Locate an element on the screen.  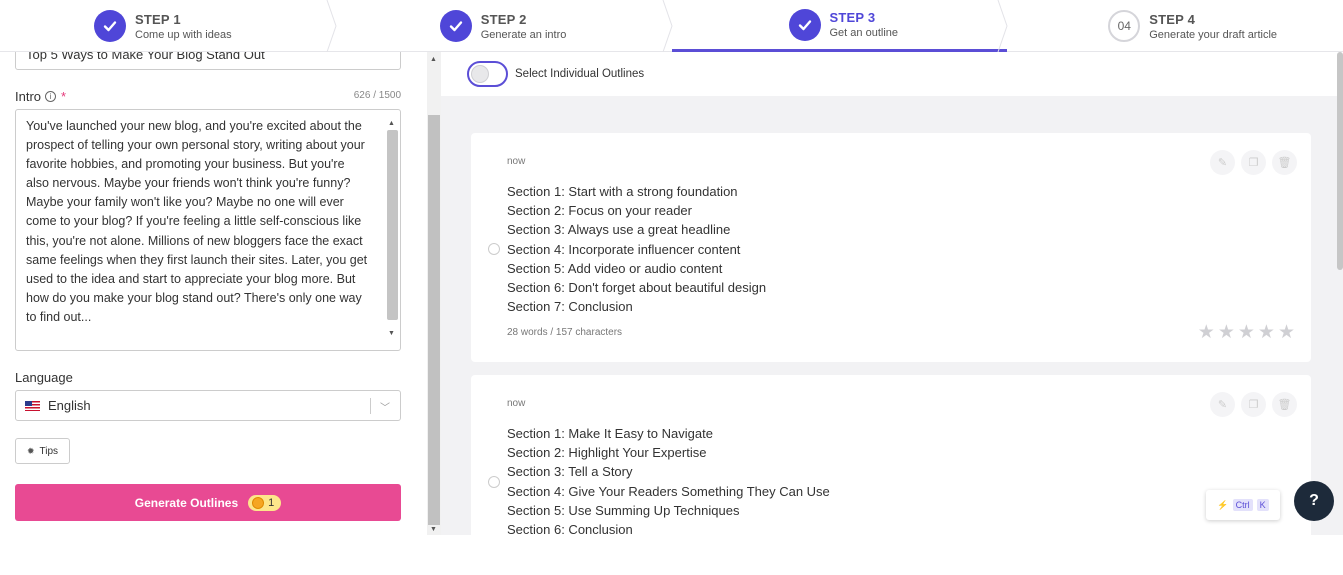
lightning-icon: ⚡ is located at coordinates (1223, 504).